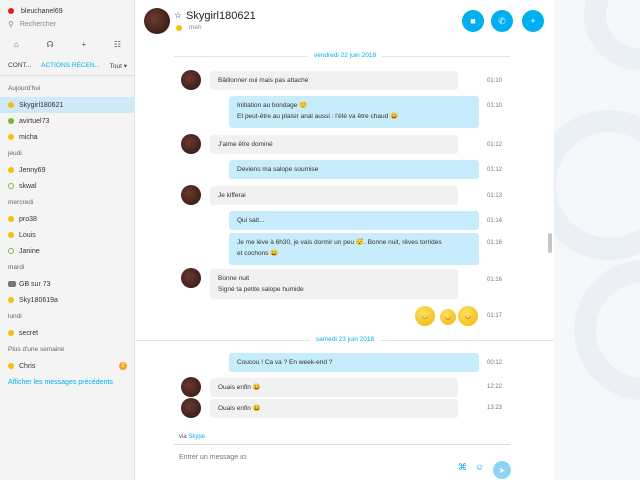 This screenshot has height=480, width=640. Describe the element at coordinates (67, 219) in the screenshot. I see `contact-item: pro38` at that location.